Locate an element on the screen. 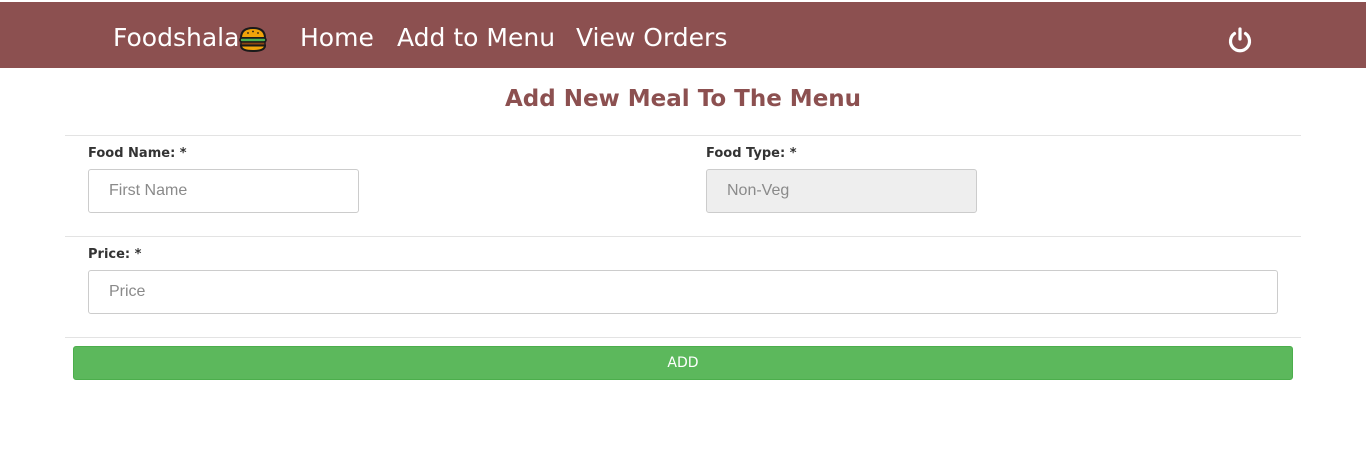 The width and height of the screenshot is (1366, 467). page-title: Add New Meal To The Menu is located at coordinates (683, 99).